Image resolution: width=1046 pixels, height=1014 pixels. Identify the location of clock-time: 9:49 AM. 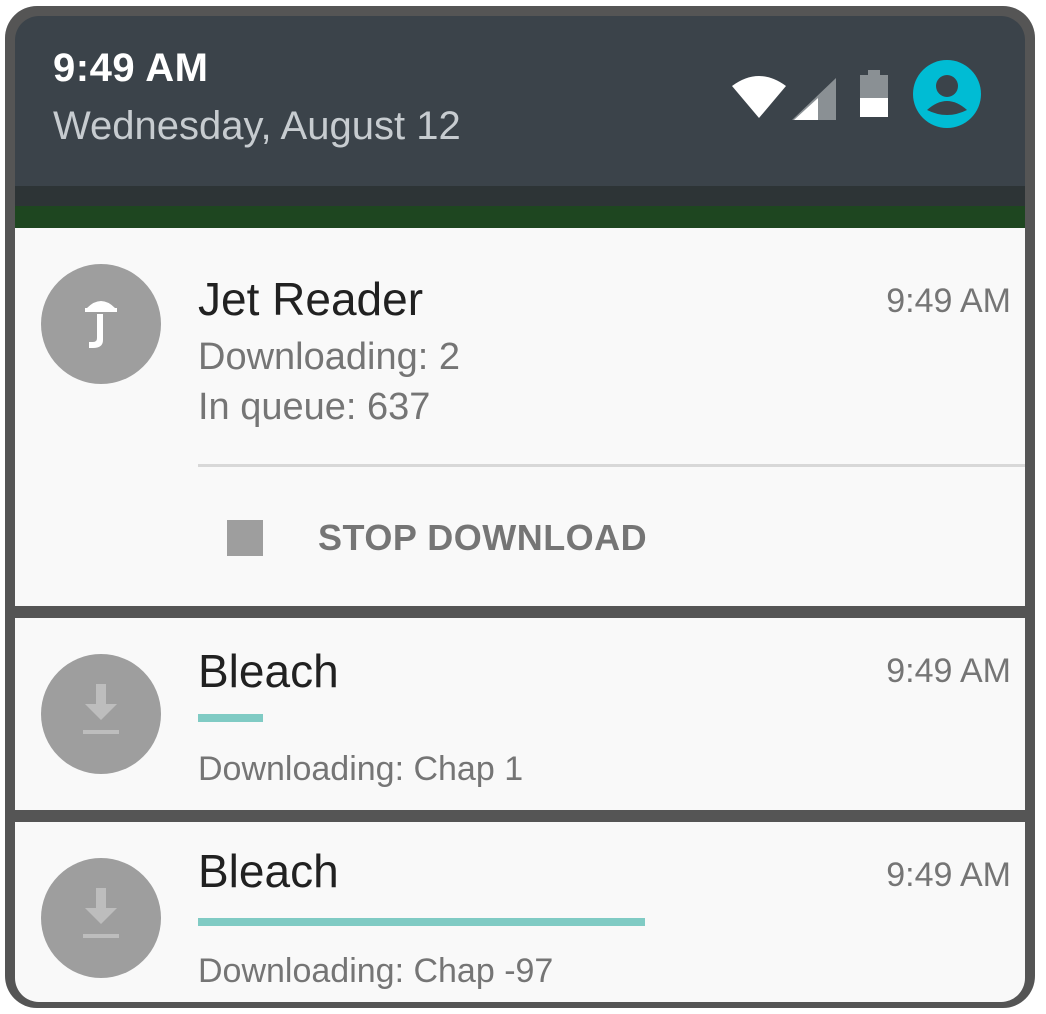
(131, 68).